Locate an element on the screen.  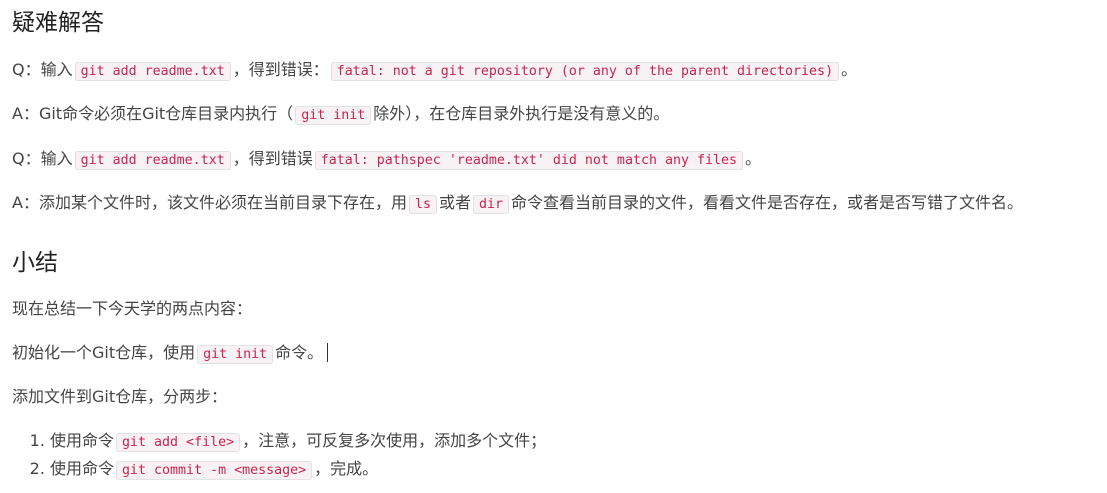
faq-q2-suffix: 。 is located at coordinates (753, 158).